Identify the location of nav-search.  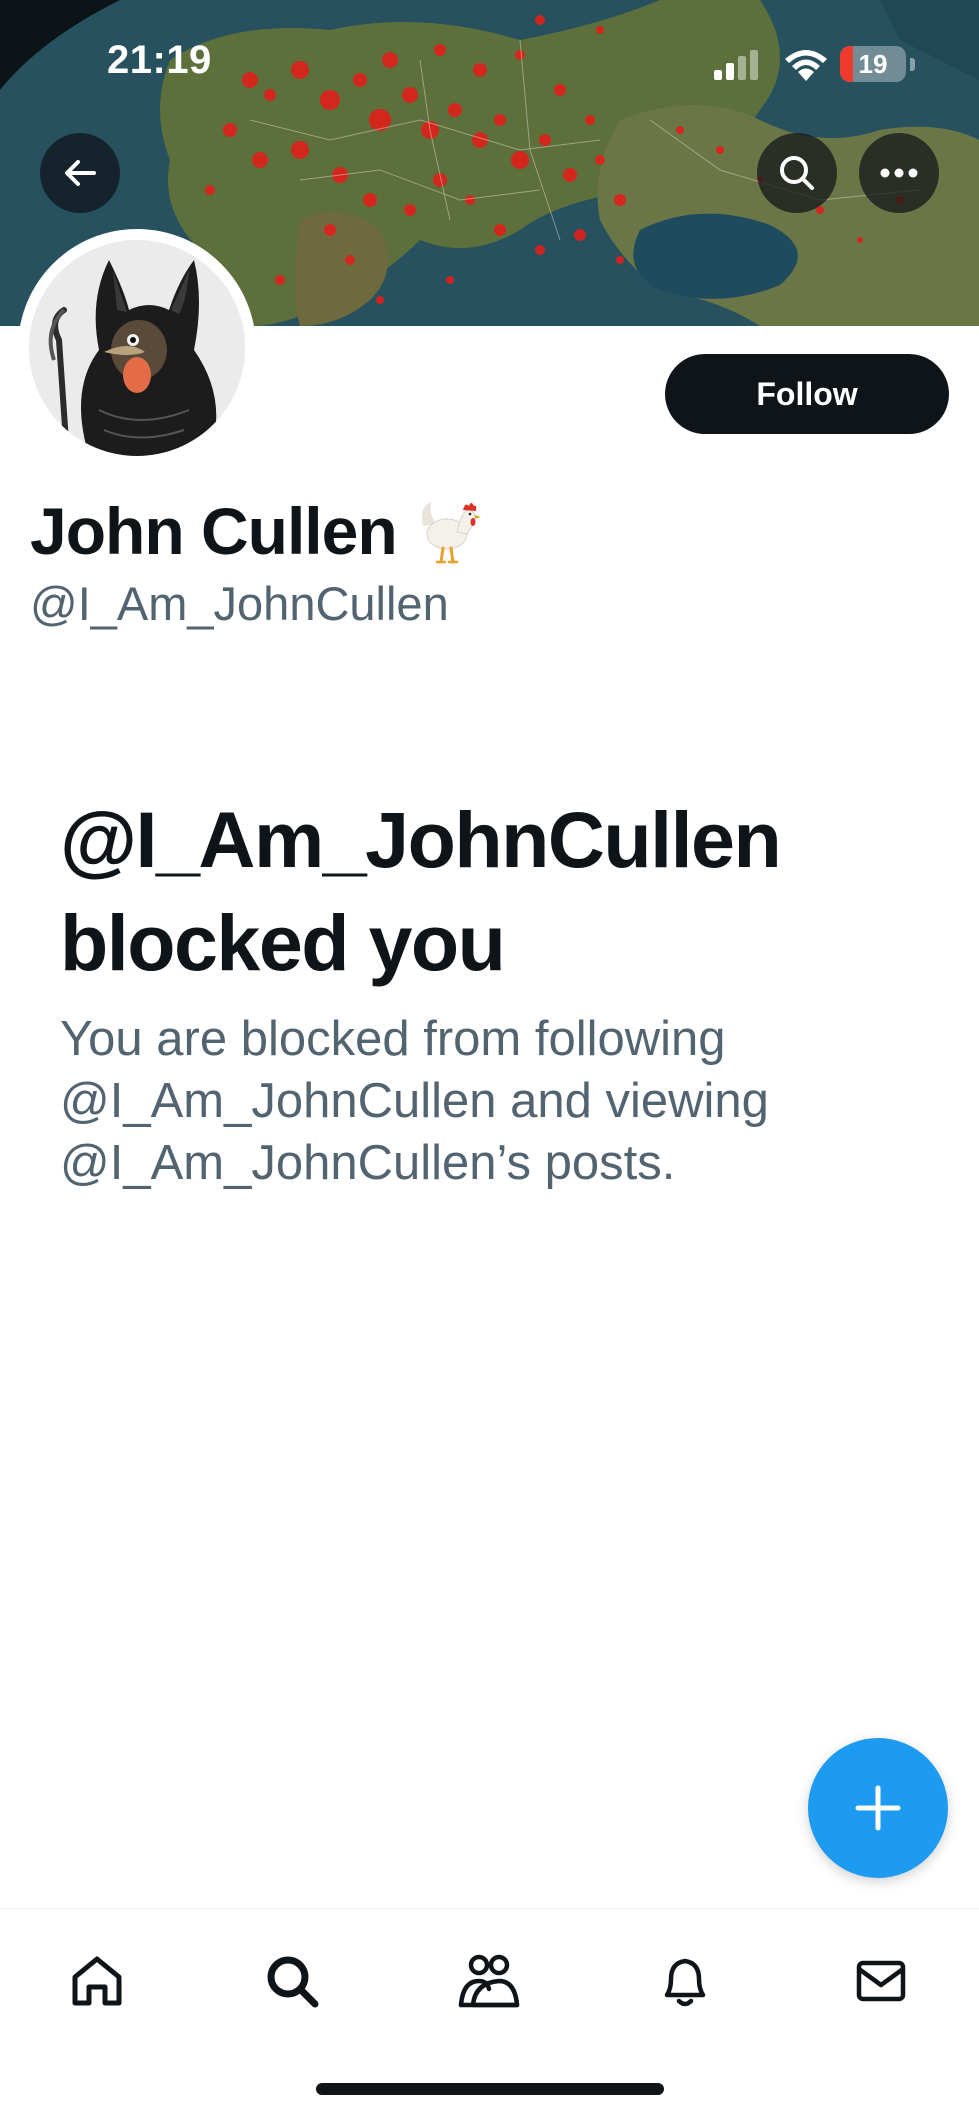
(292, 1981).